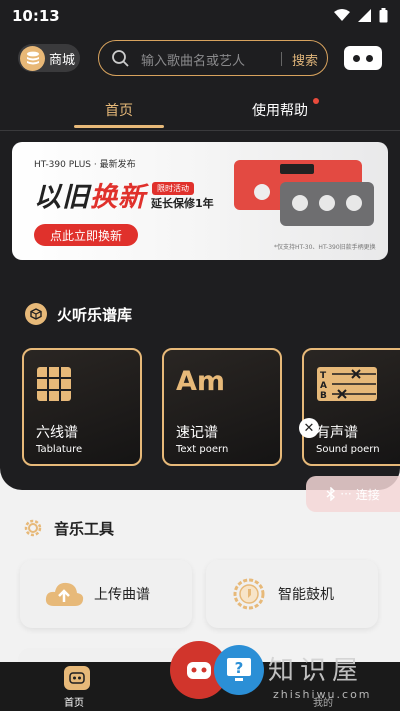  I want to click on chord-am-glyph: Am, so click(201, 381).